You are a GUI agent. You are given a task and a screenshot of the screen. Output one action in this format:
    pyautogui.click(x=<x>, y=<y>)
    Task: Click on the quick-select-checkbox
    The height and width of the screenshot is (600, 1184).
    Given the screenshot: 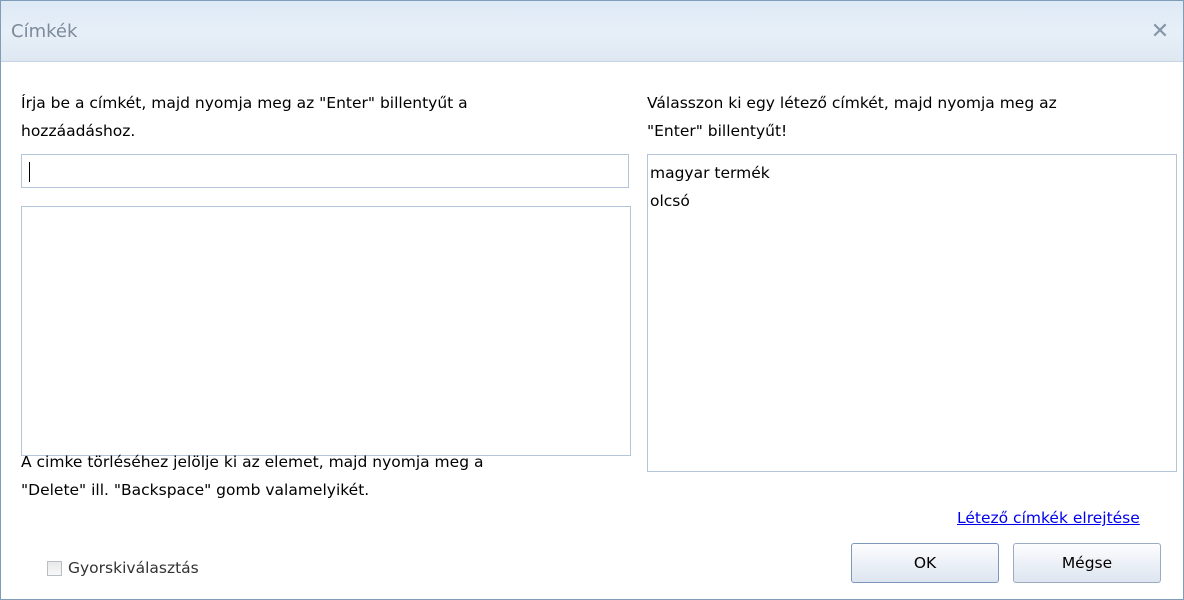 What is the action you would take?
    pyautogui.click(x=54, y=568)
    